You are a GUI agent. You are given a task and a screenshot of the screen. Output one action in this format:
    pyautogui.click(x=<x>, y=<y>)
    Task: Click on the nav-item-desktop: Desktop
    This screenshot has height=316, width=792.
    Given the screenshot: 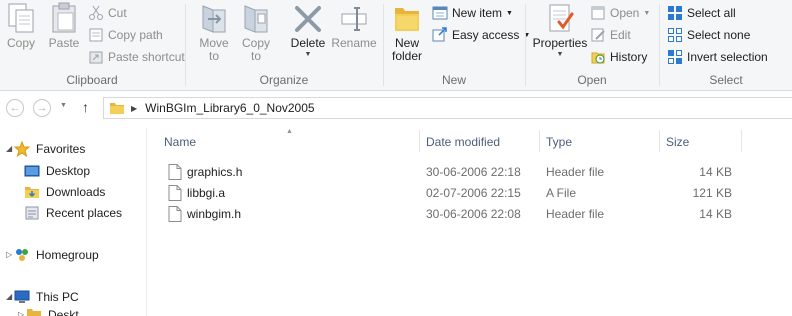 What is the action you would take?
    pyautogui.click(x=57, y=171)
    